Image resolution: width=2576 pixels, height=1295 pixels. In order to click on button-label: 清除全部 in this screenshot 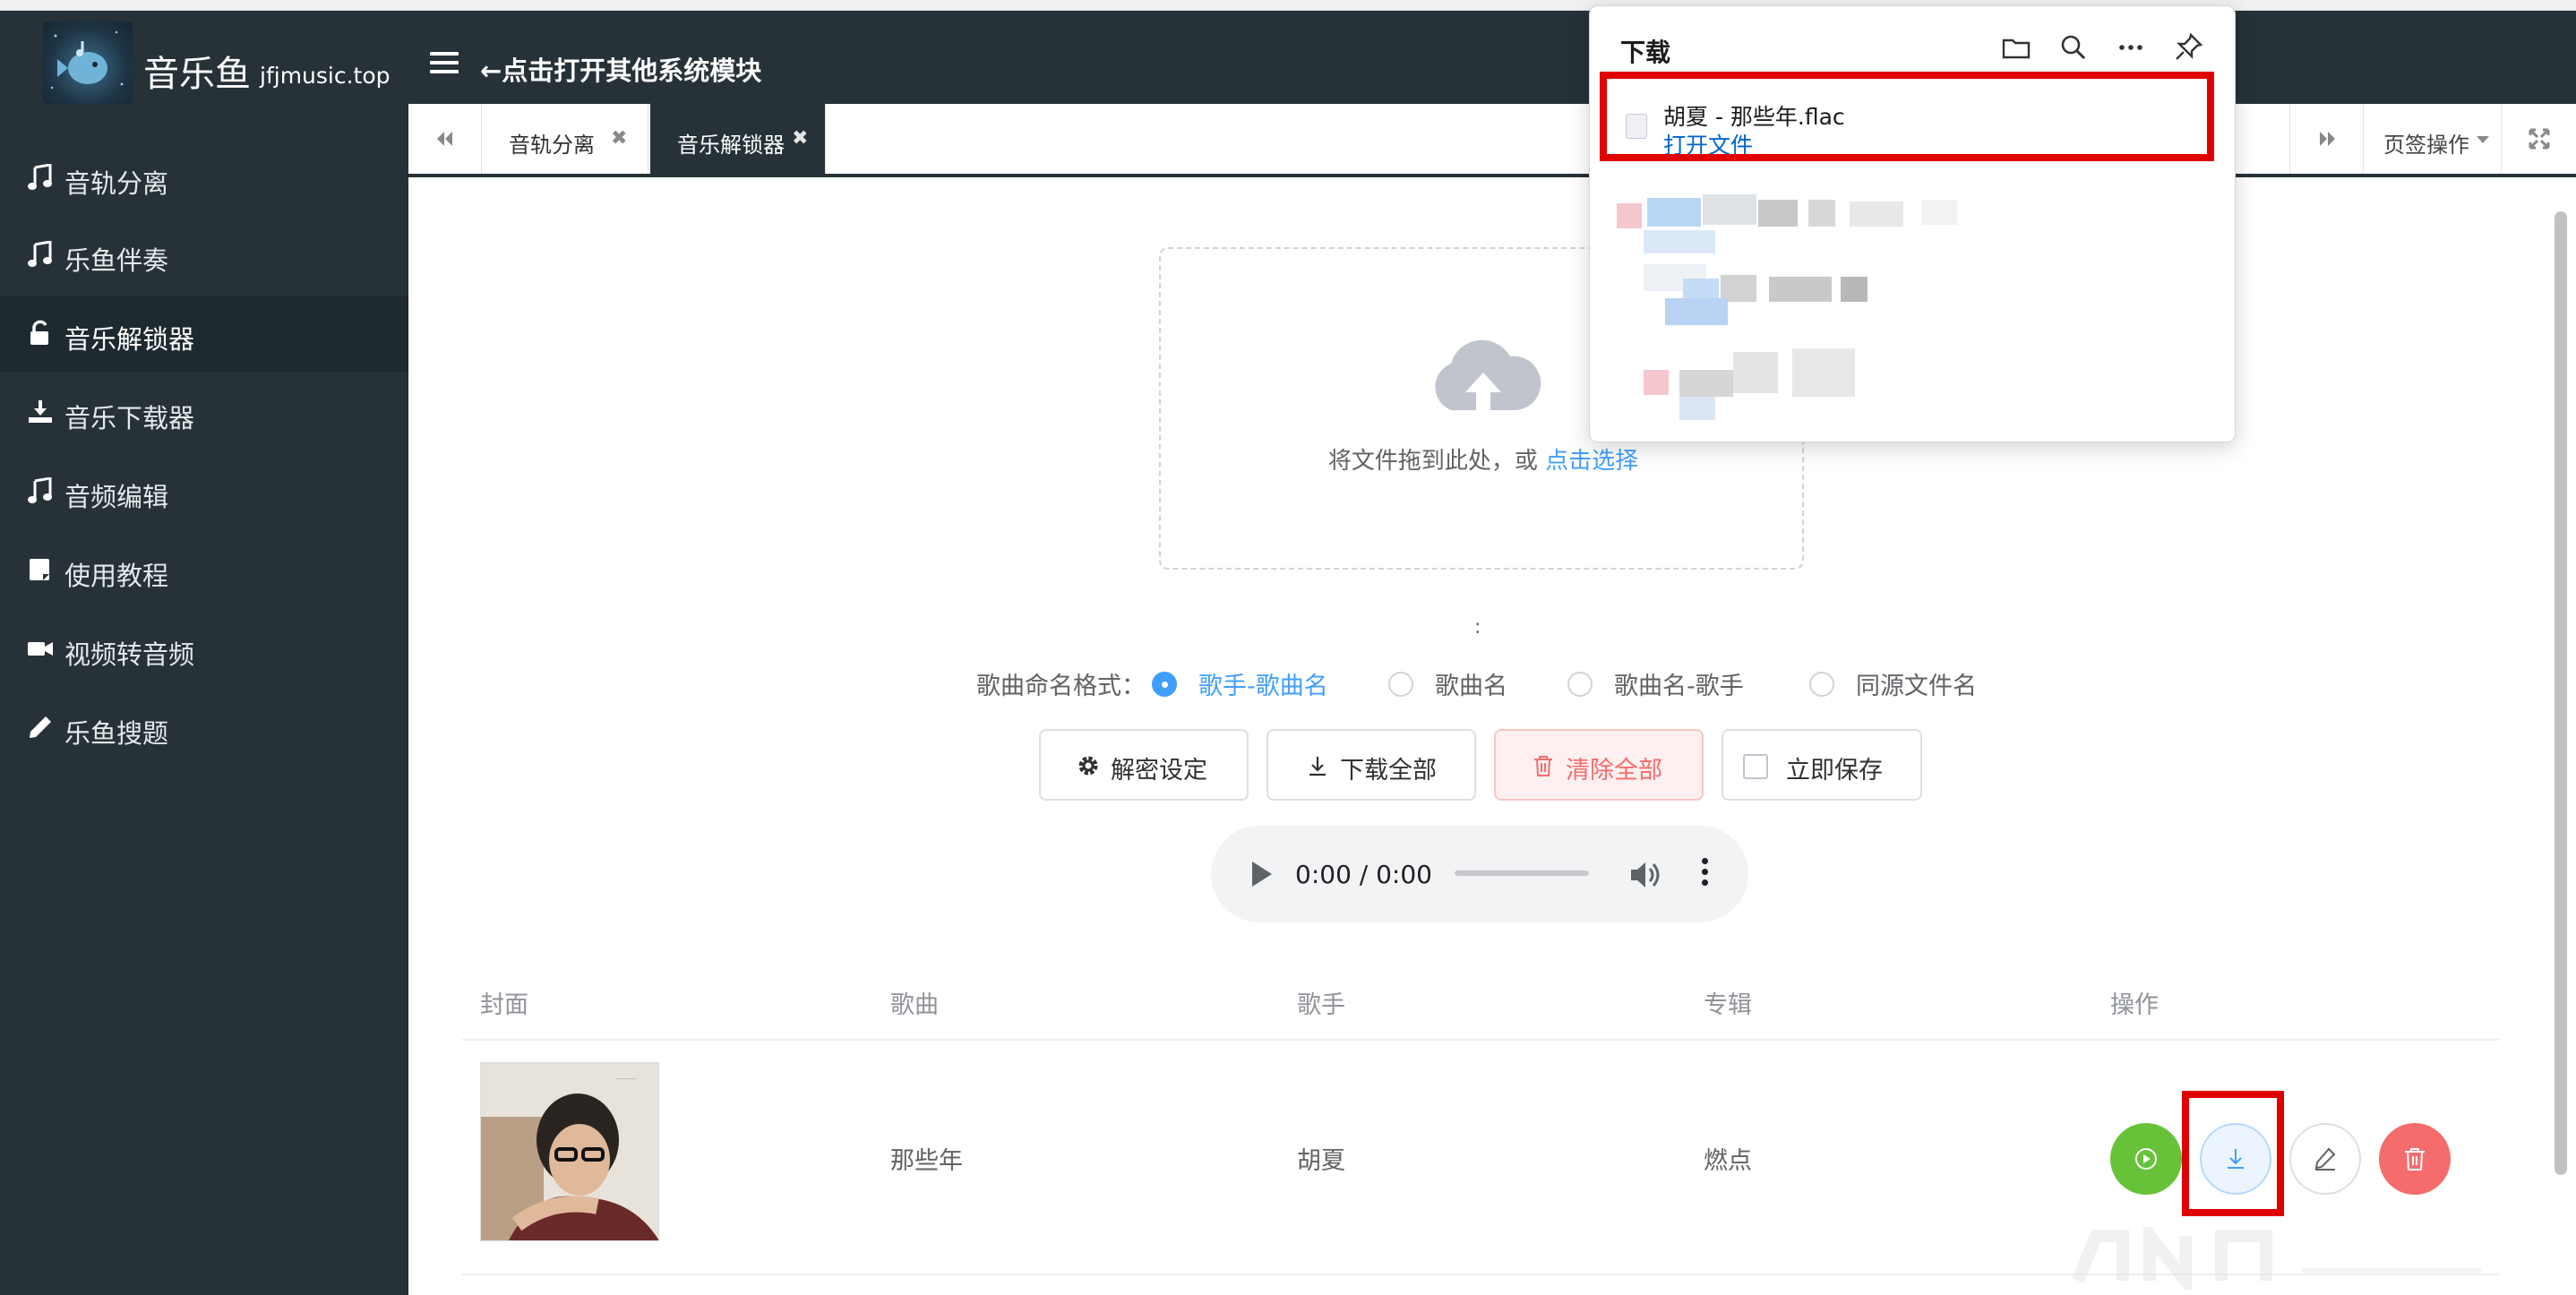, I will do `click(1614, 771)`.